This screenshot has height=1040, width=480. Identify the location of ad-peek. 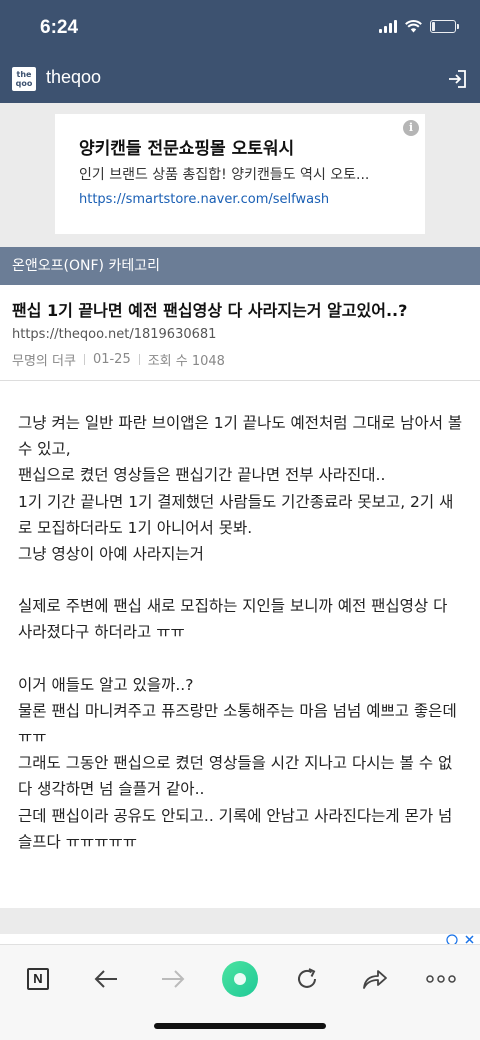
(240, 939).